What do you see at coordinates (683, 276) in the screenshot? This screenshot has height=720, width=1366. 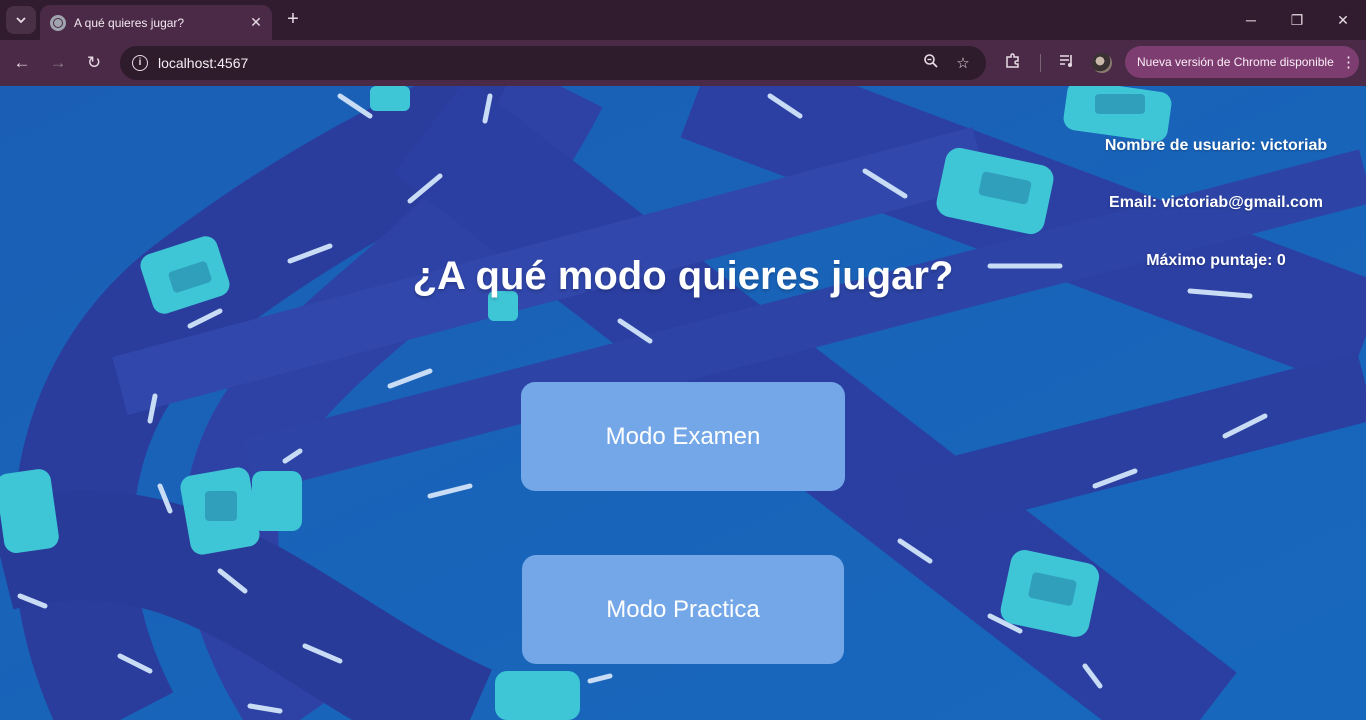 I see `page-title: ¿A qué modo quieres jugar?` at bounding box center [683, 276].